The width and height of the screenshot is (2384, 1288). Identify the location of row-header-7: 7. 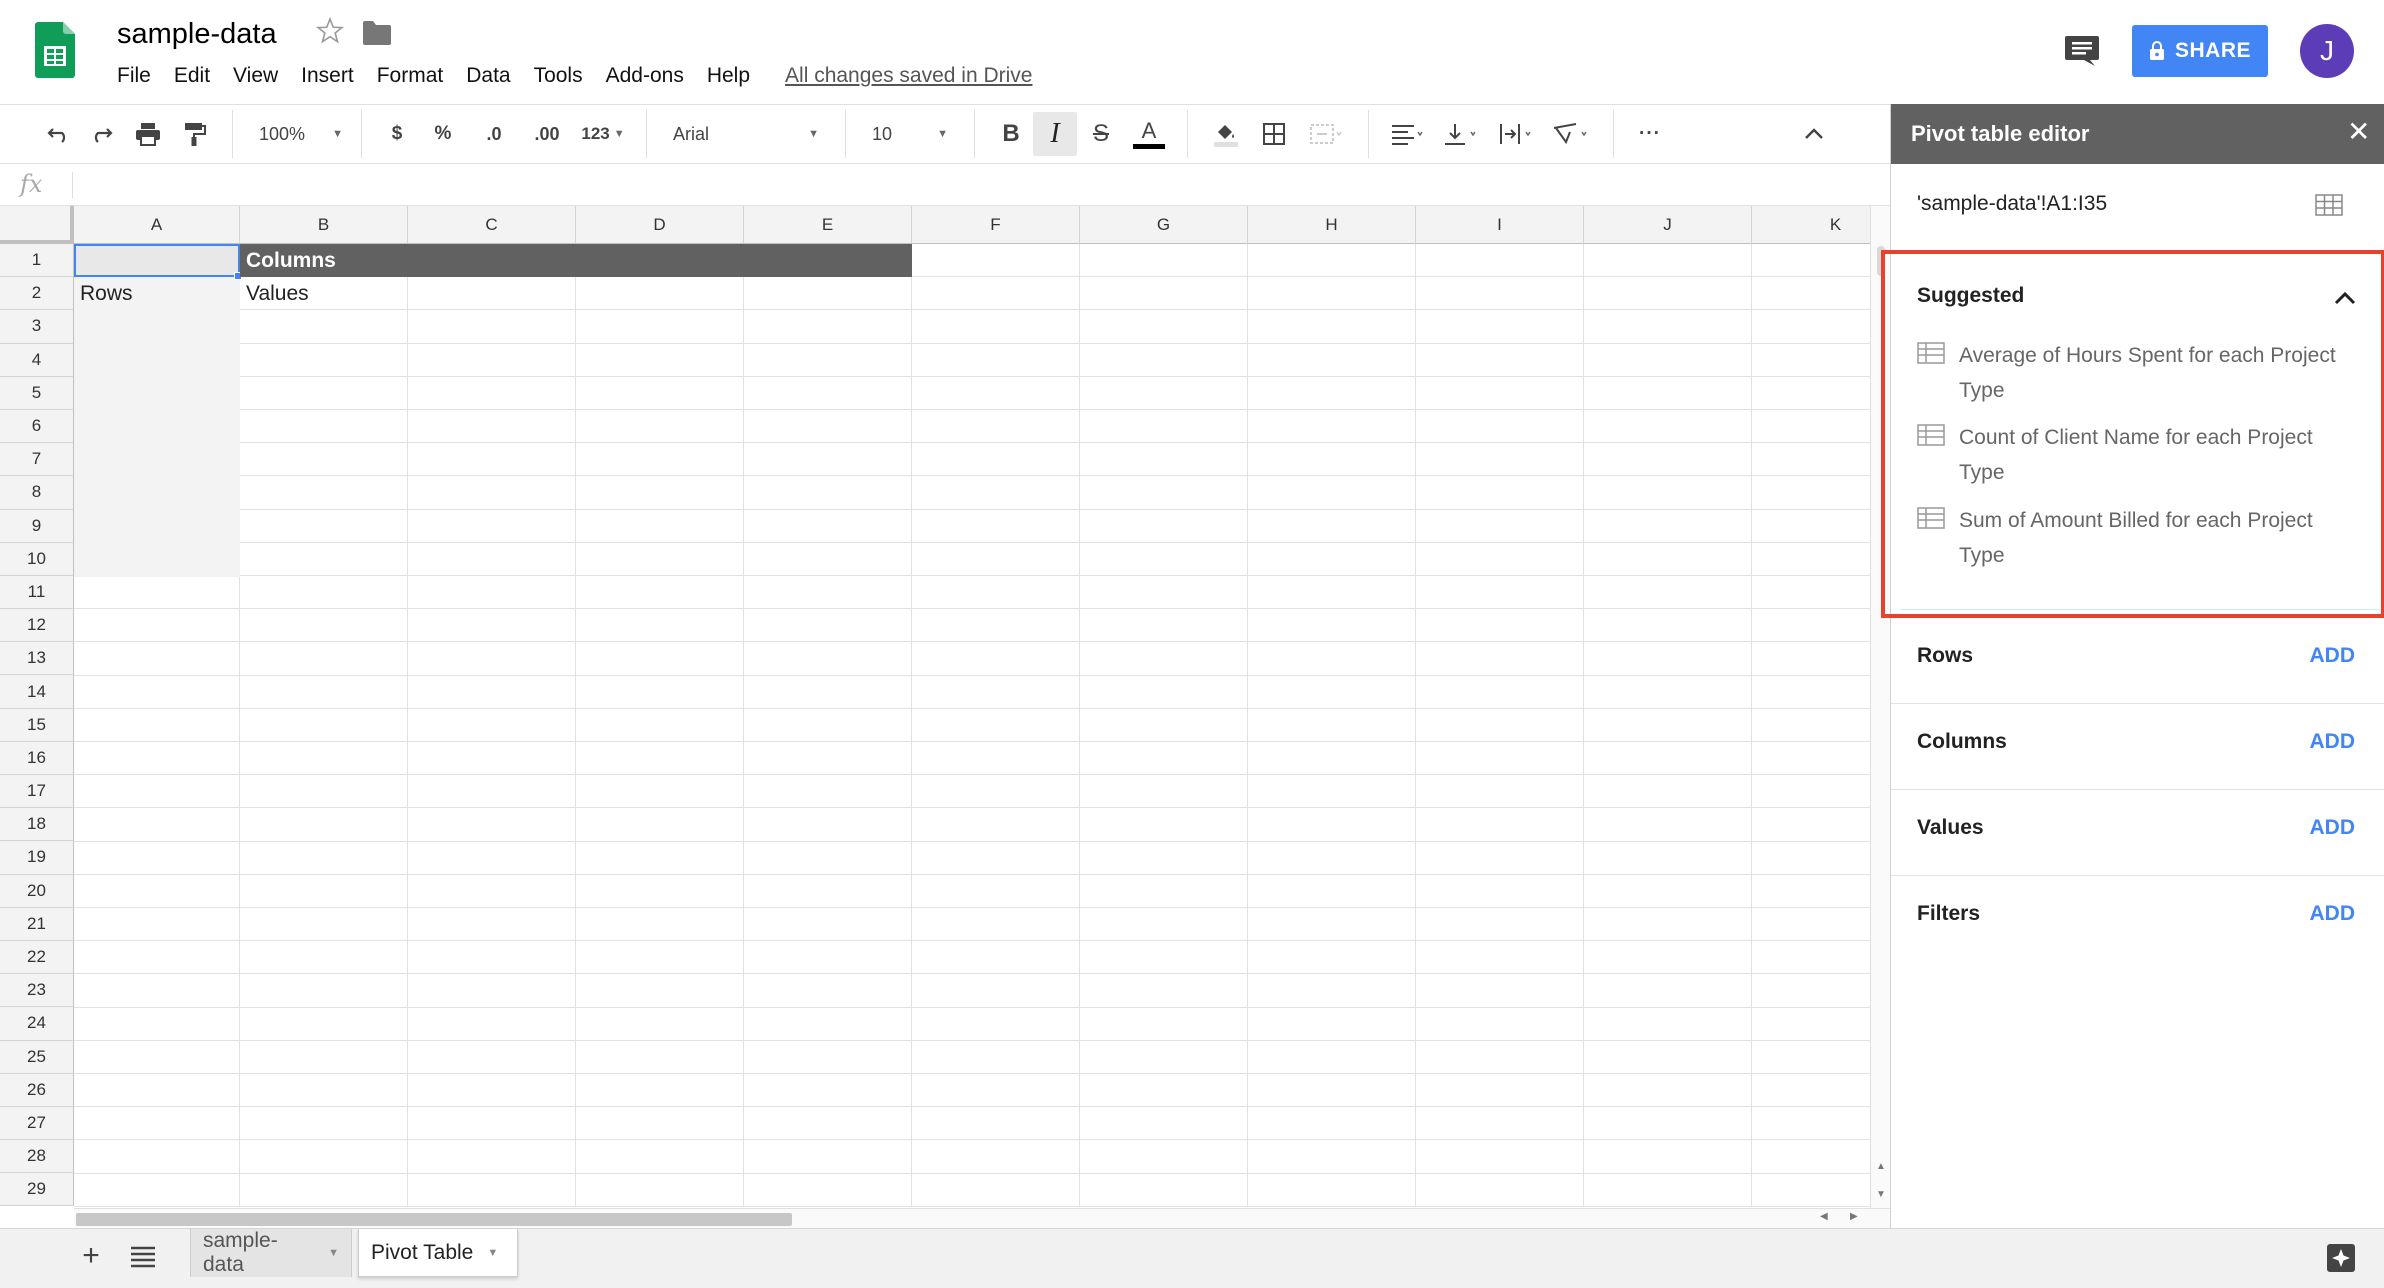
(37, 460).